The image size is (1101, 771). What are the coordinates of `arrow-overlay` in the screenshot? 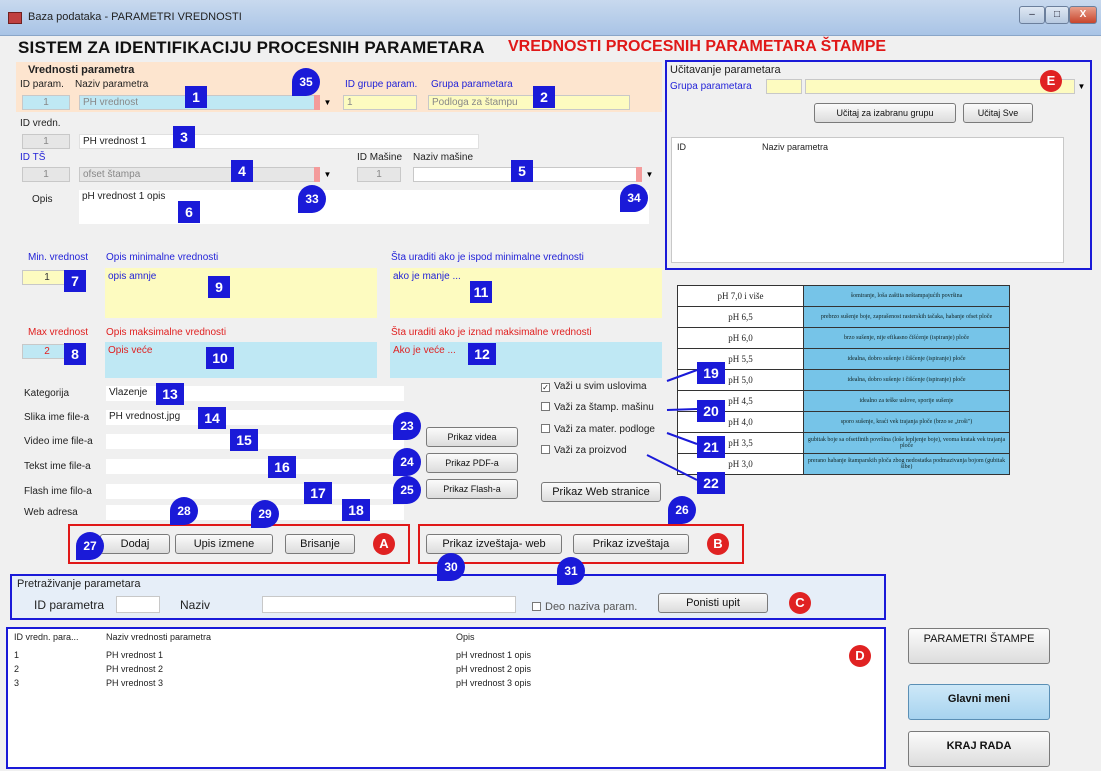 It's located at (672, 425).